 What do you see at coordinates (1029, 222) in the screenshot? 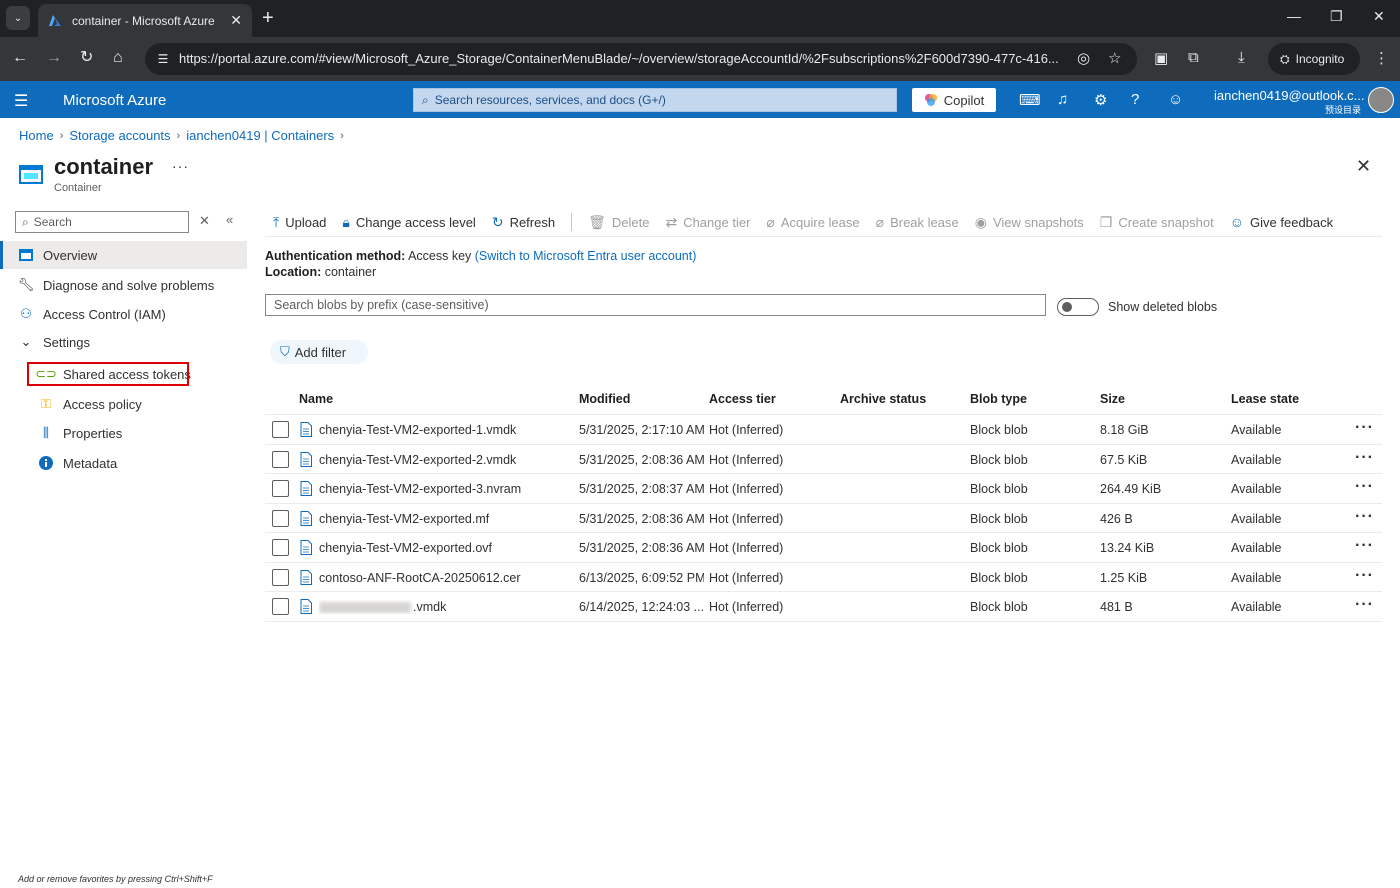
I see `view-snapshots-button: ◉ View snapshots` at bounding box center [1029, 222].